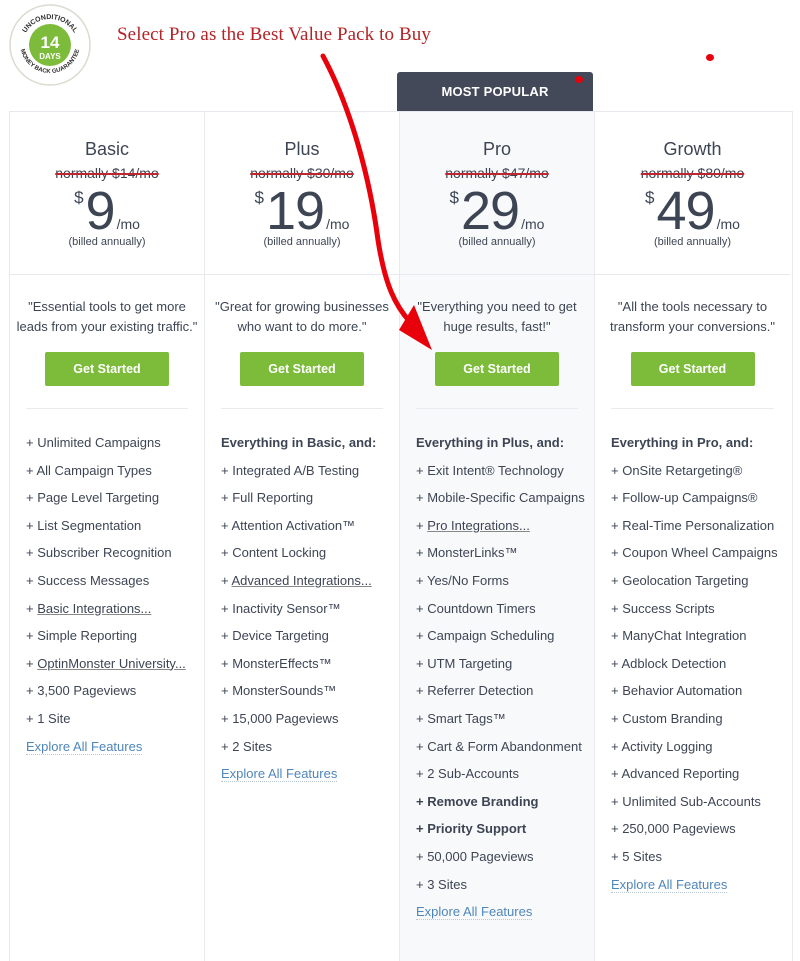 This screenshot has width=800, height=961. What do you see at coordinates (467, 553) in the screenshot?
I see `feature-item: + MonsterLinks™` at bounding box center [467, 553].